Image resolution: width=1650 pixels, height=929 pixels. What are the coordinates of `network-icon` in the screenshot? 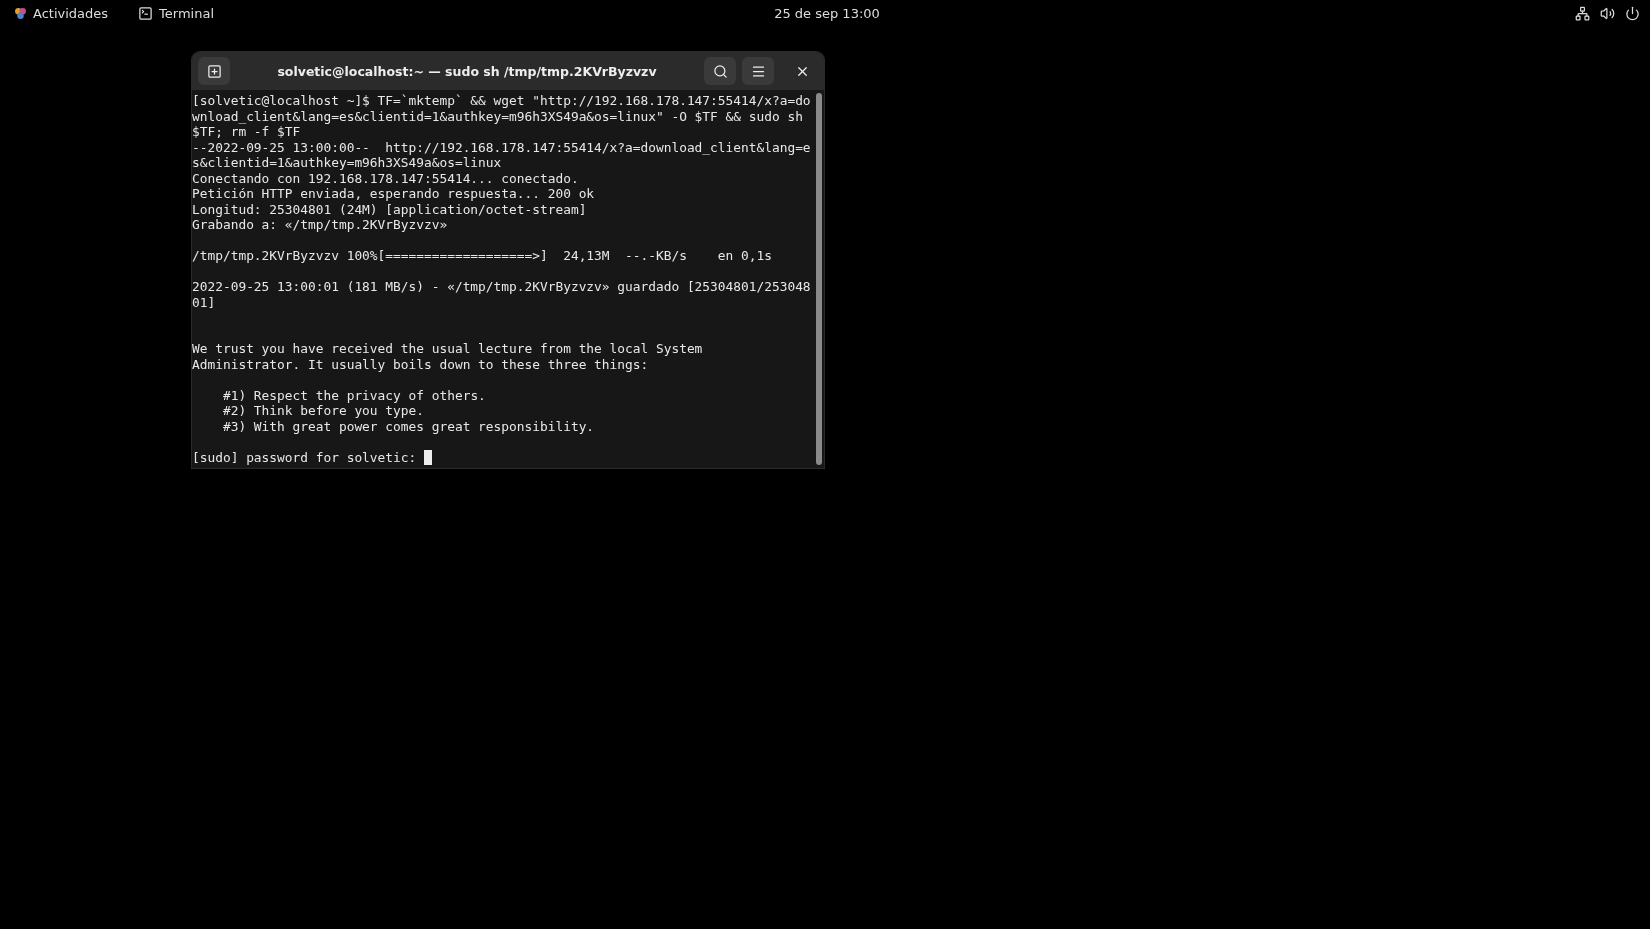 It's located at (1582, 13).